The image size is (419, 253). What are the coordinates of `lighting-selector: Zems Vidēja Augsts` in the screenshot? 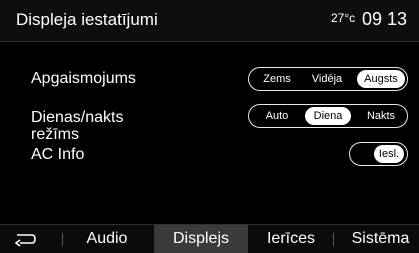 It's located at (328, 79).